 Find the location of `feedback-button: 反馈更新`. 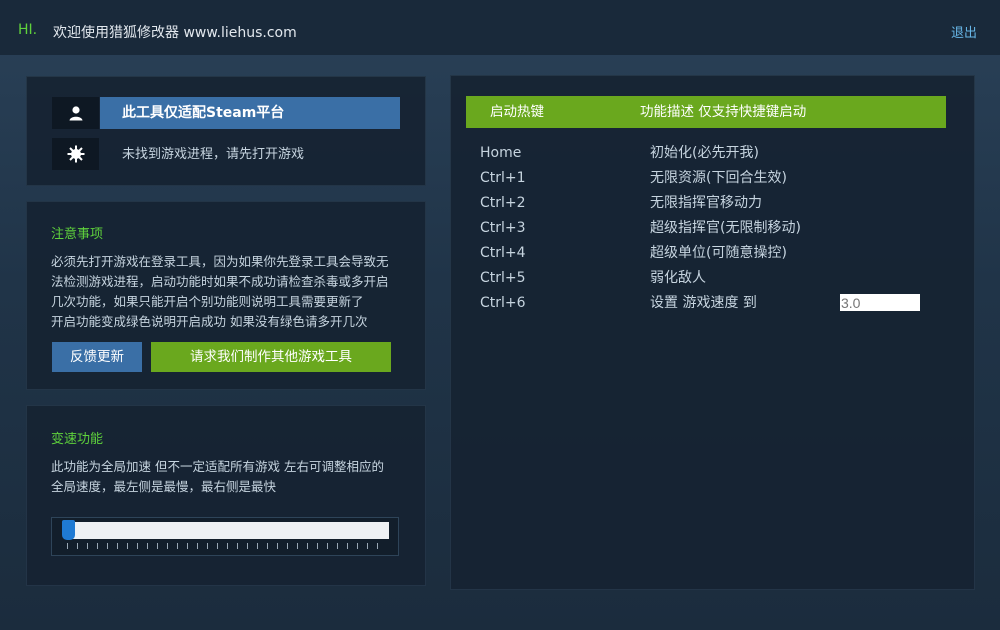

feedback-button: 反馈更新 is located at coordinates (97, 357).